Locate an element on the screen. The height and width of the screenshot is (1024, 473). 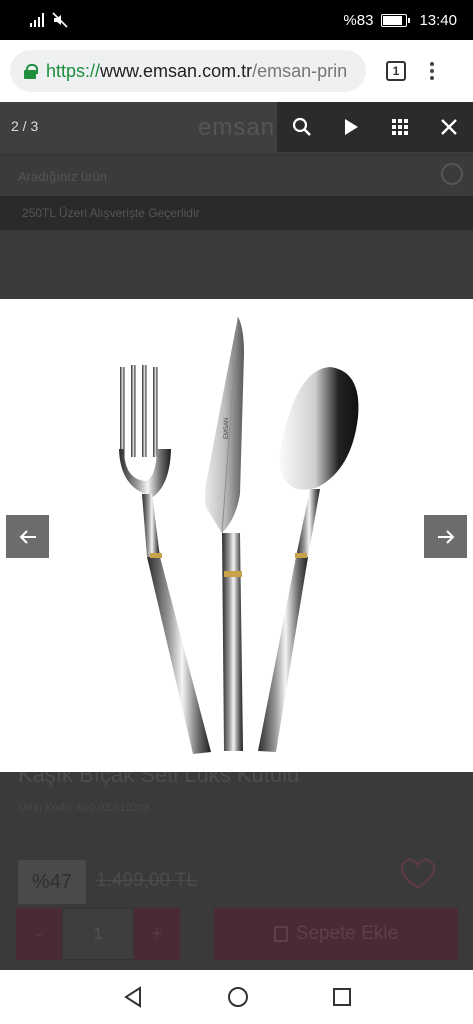
previous-image-button is located at coordinates (27, 536).